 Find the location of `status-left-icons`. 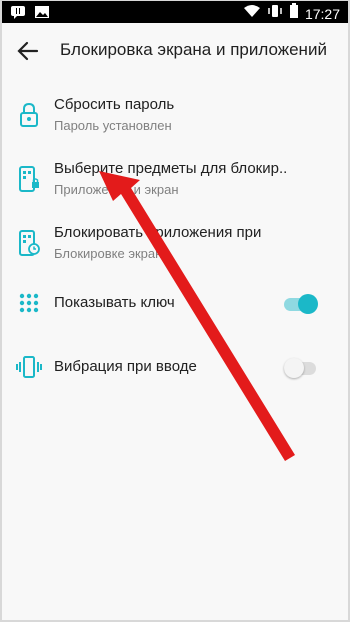

status-left-icons is located at coordinates (30, 14).